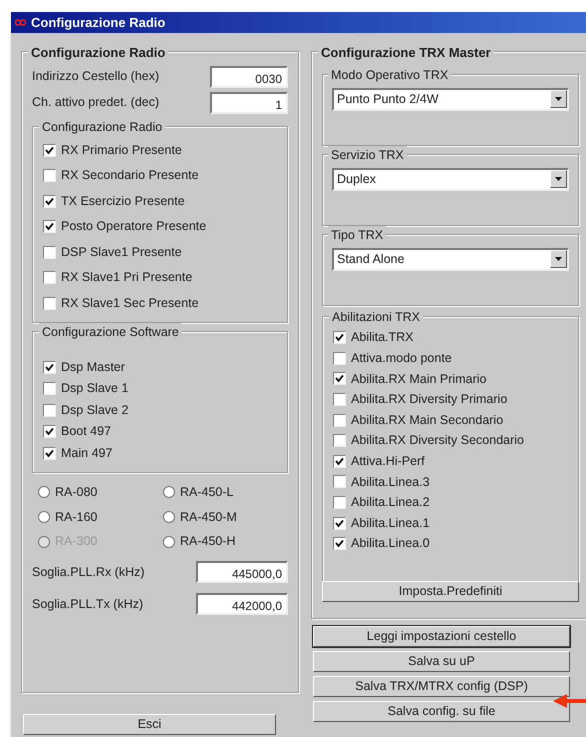 The width and height of the screenshot is (586, 737). Describe the element at coordinates (96, 77) in the screenshot. I see `field-label: Indirizzo Cestello (hex)` at that location.